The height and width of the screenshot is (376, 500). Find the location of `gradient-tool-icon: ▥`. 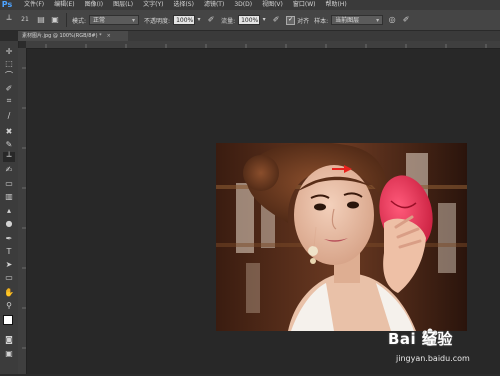

gradient-tool-icon: ▥ is located at coordinates (9, 197).